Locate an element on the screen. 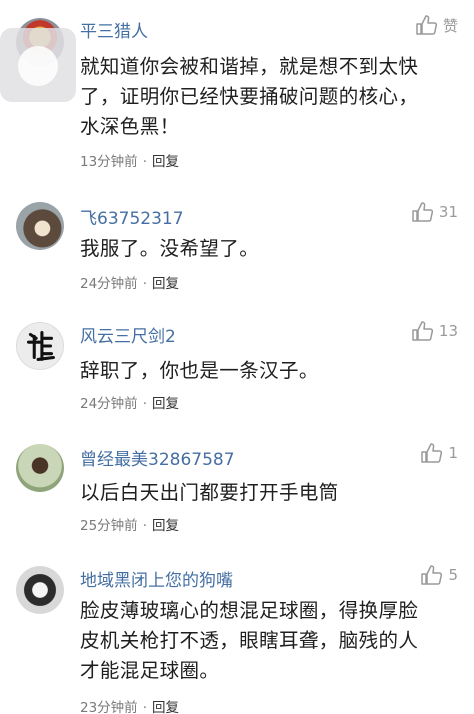 Image resolution: width=474 pixels, height=714 pixels. timestamp: 13分钟前 is located at coordinates (109, 162).